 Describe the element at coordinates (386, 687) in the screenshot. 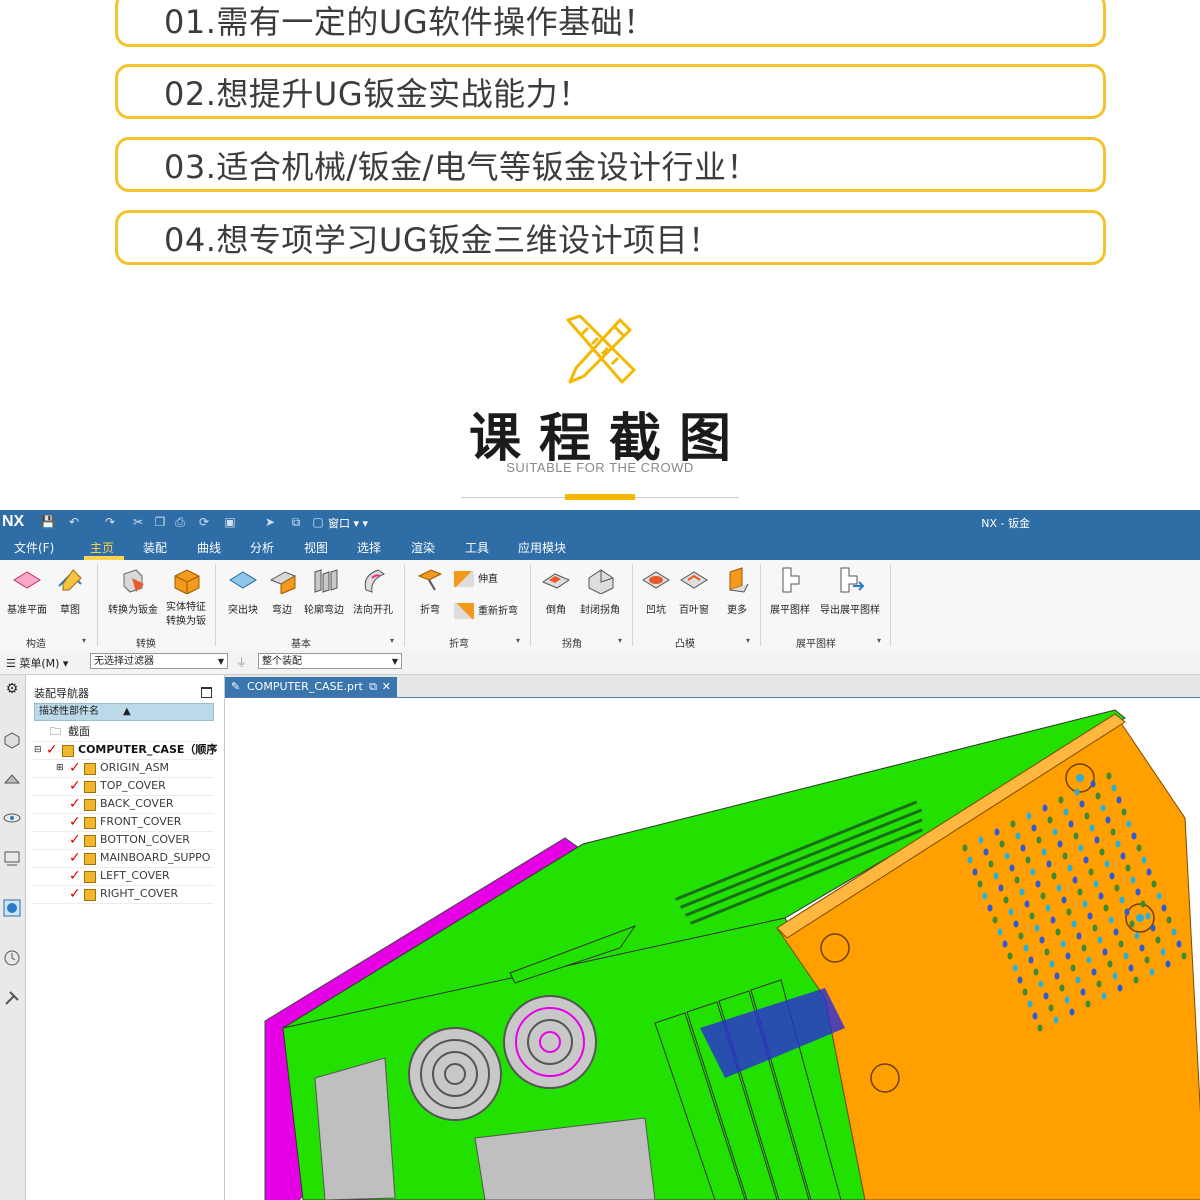

I see `close-icon: ✕` at that location.